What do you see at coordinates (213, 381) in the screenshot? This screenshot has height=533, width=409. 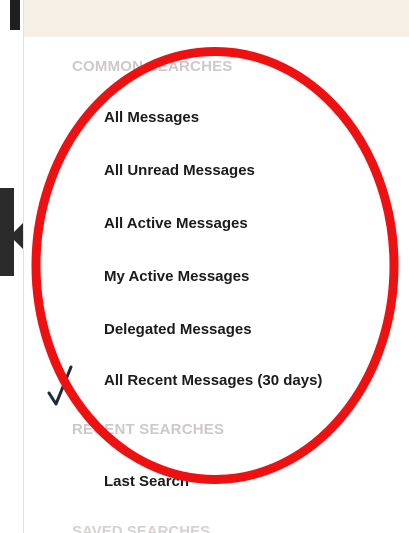 I see `menu-item-all-recent-messages-30-days: All Recent Messages (30 days)` at bounding box center [213, 381].